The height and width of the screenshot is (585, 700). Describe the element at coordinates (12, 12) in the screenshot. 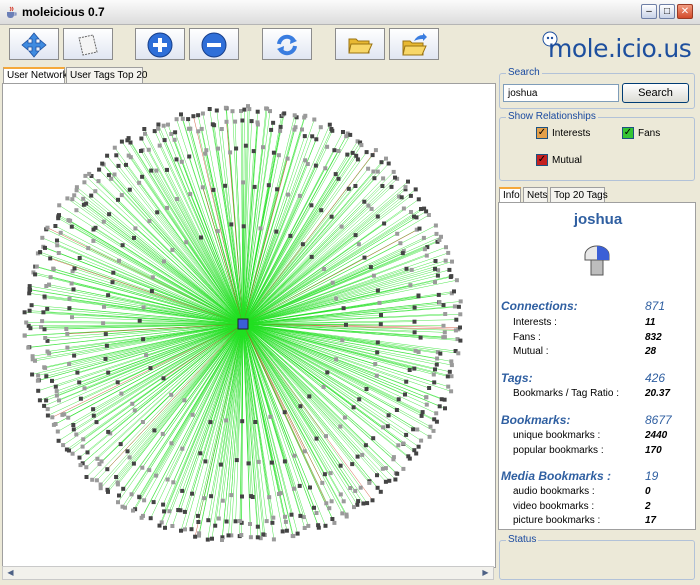

I see `java-cup-icon` at that location.